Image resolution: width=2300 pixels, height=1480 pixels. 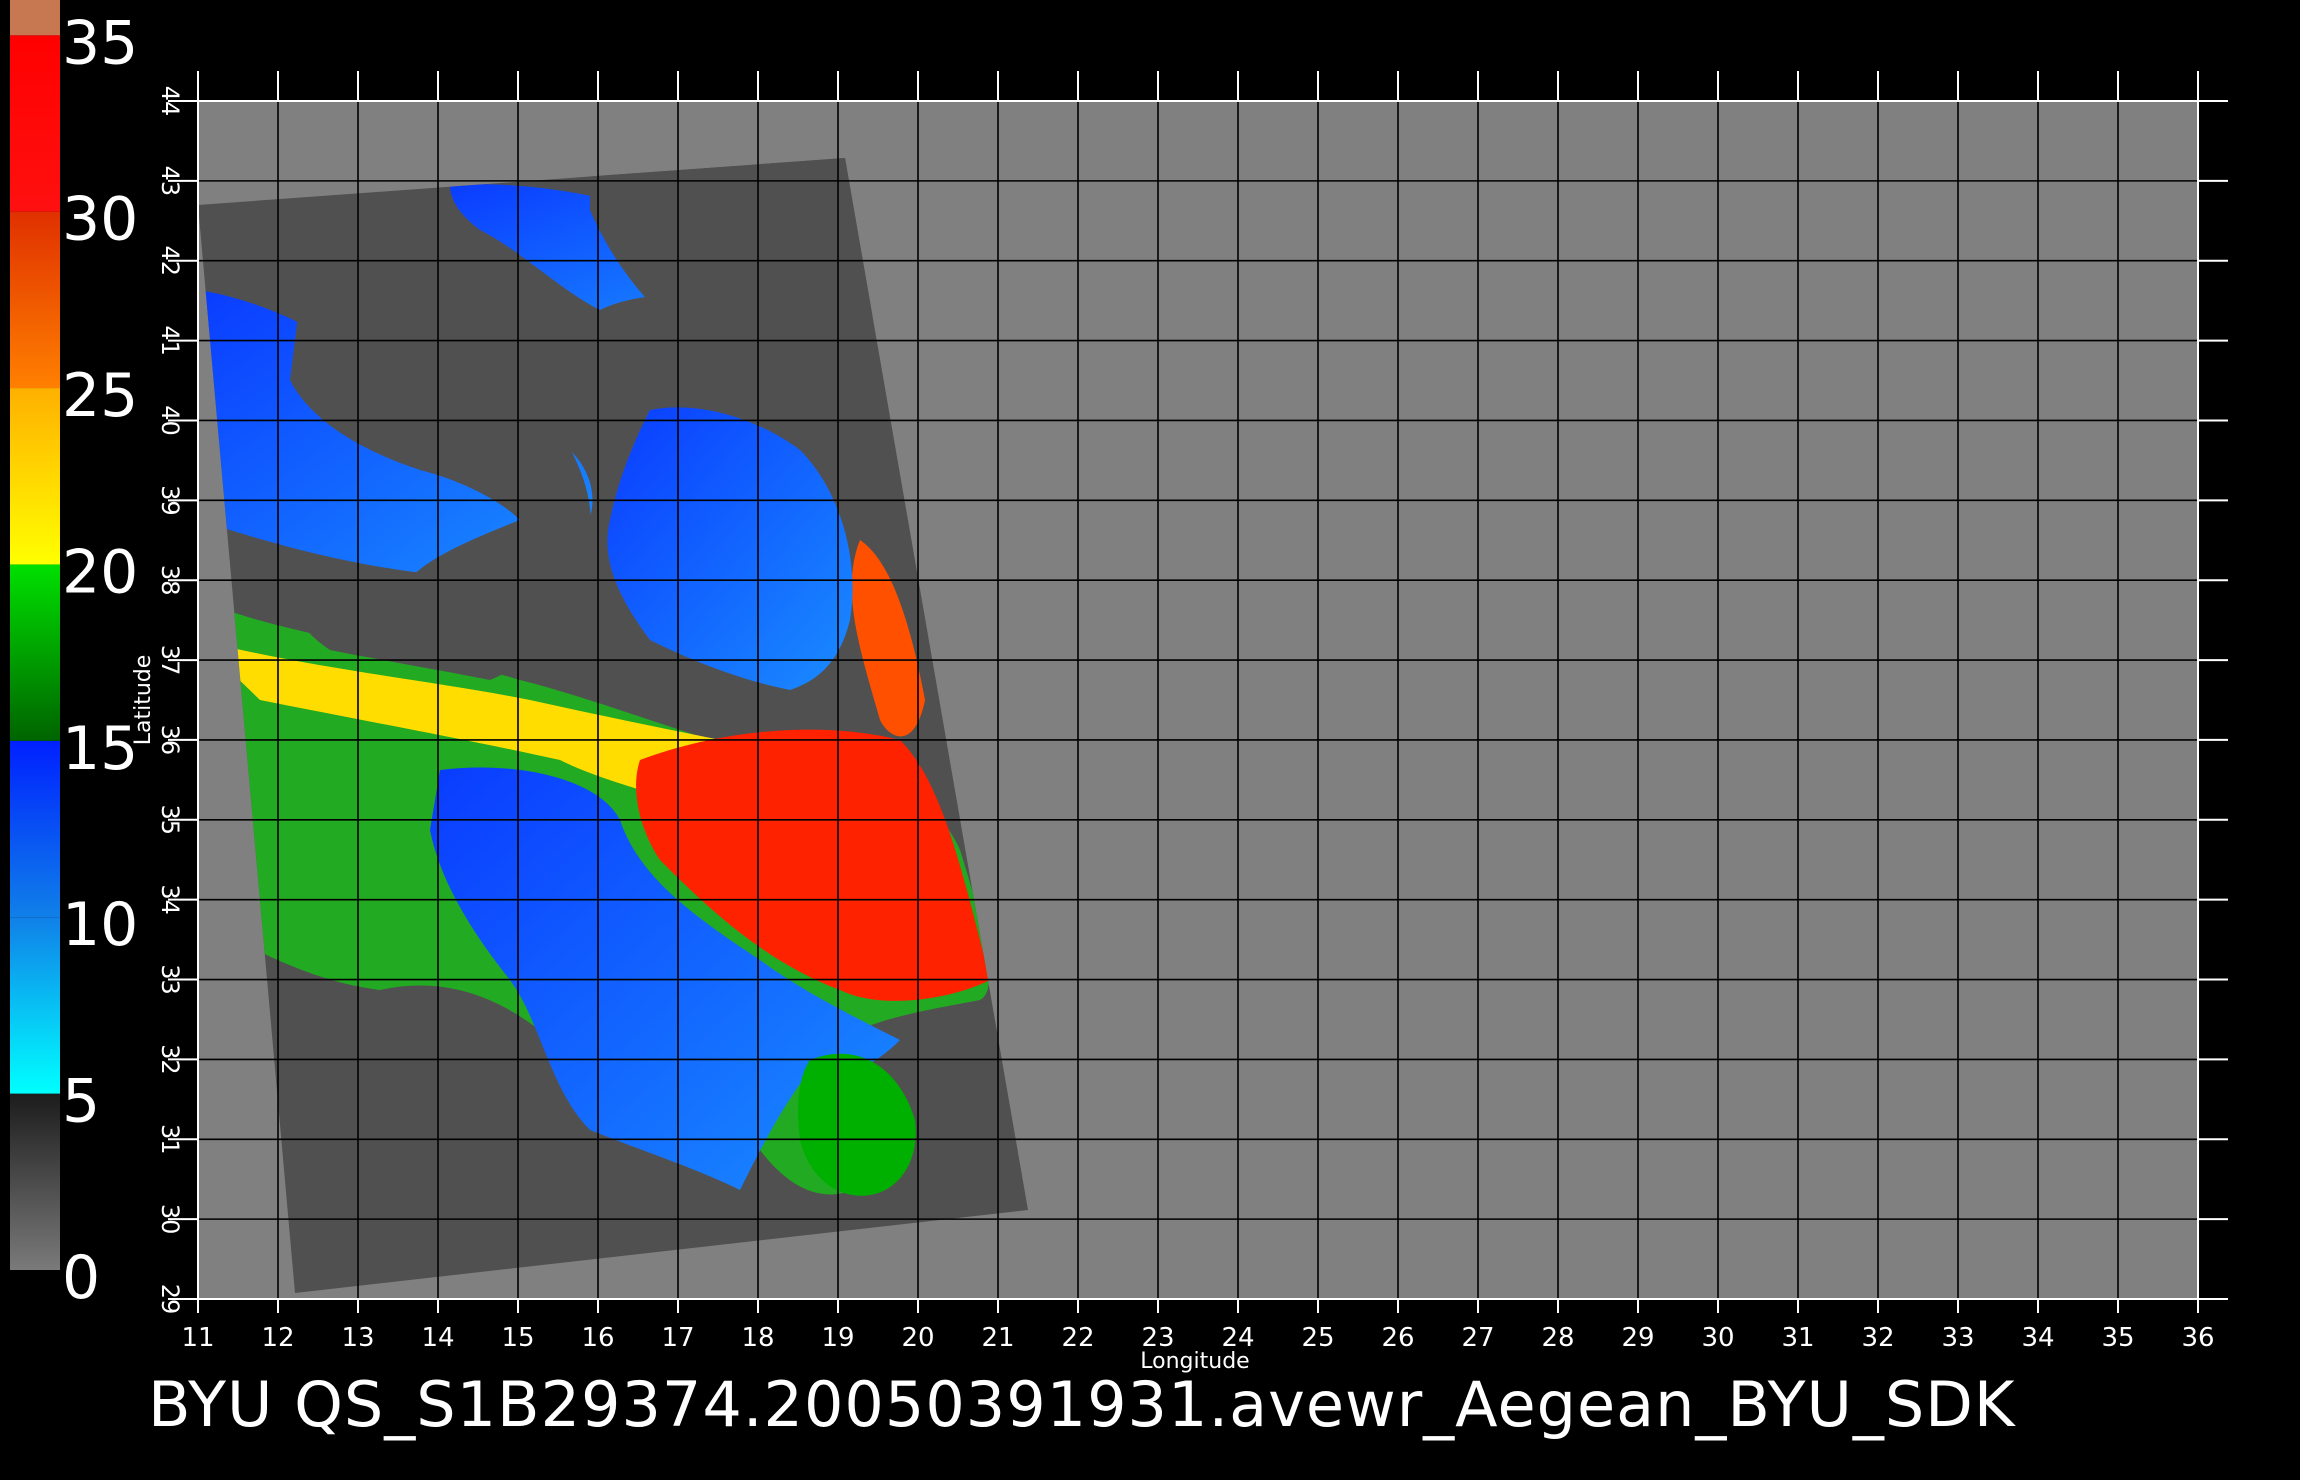 I want to click on colorbar-label: 25, so click(x=100, y=396).